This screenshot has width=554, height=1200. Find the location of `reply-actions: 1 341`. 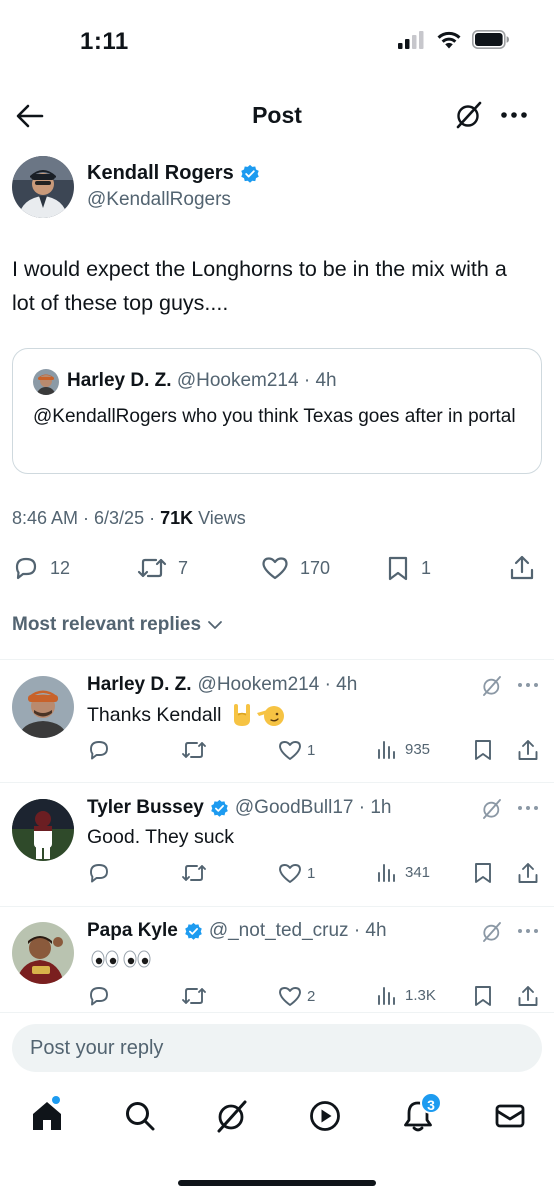

reply-actions: 1 341 is located at coordinates (277, 875).